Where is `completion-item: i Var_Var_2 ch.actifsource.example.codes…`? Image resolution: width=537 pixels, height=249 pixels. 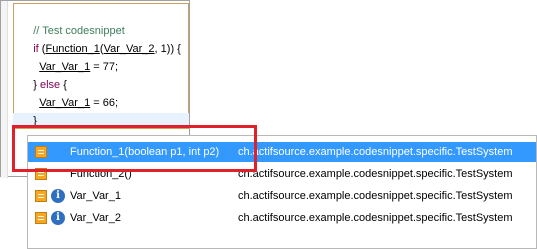 completion-item: i Var_Var_2 ch.actifsource.example.codes… is located at coordinates (282, 218).